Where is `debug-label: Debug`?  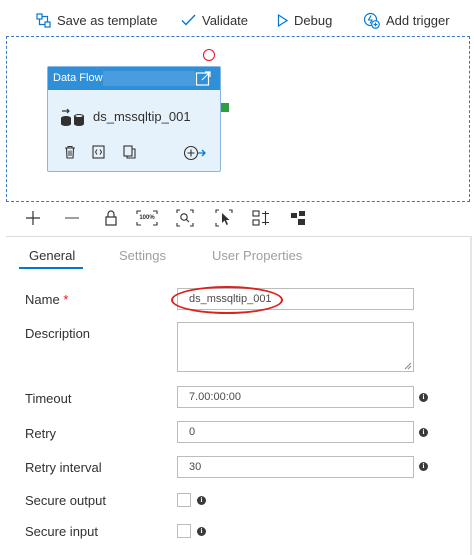 debug-label: Debug is located at coordinates (313, 20).